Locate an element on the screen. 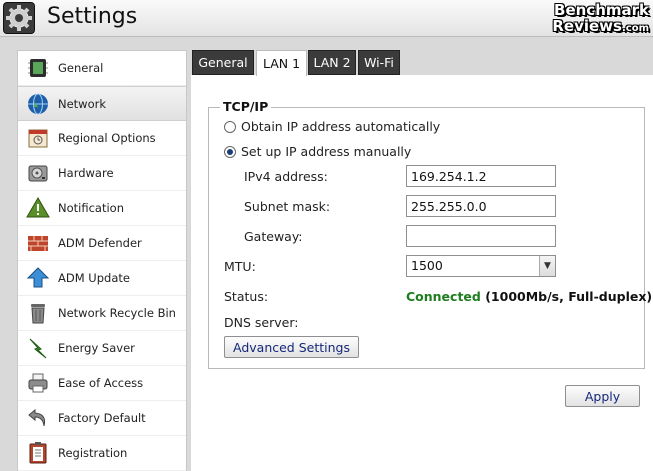 The height and width of the screenshot is (471, 653). gateway-label: Gateway: is located at coordinates (273, 236).